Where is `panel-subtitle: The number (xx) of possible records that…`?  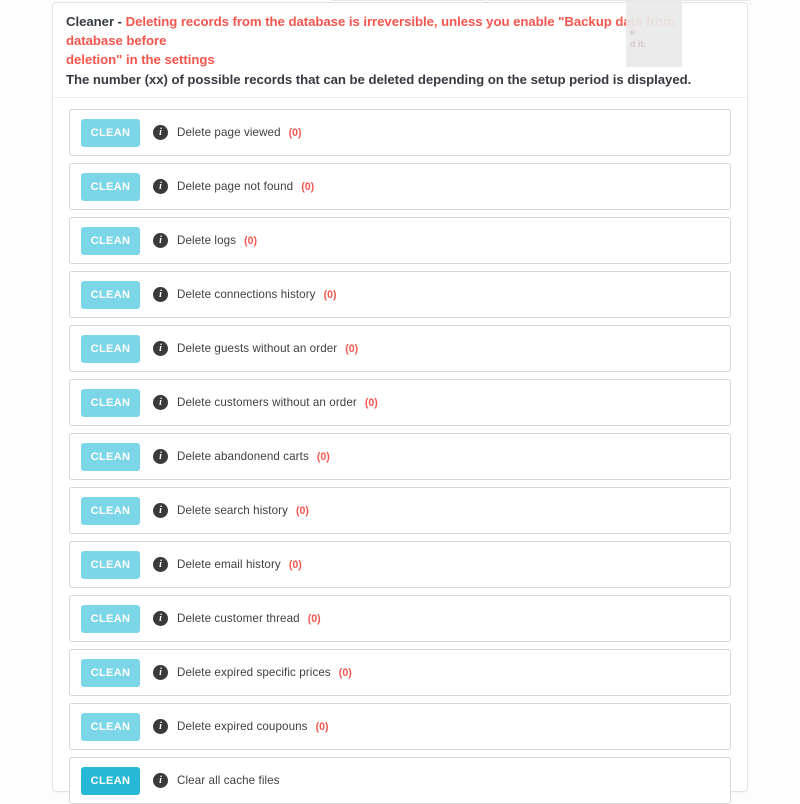 panel-subtitle: The number (xx) of possible records that… is located at coordinates (379, 79).